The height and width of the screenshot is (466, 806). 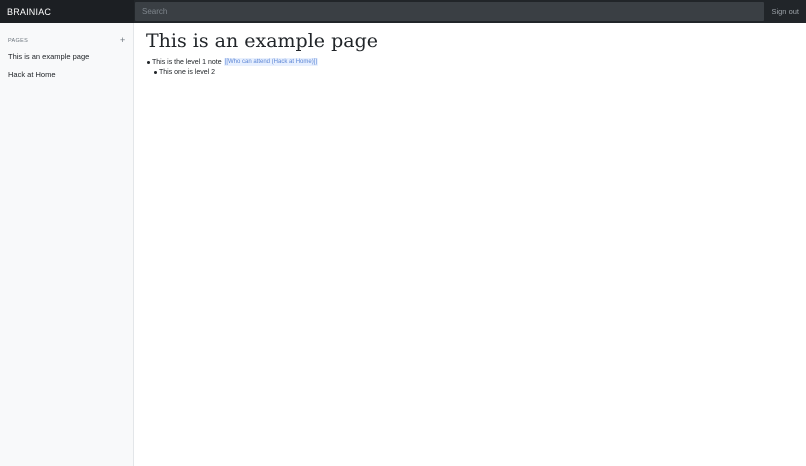 What do you see at coordinates (271, 62) in the screenshot?
I see `page-reference-link: [[Who can attend (Hack at Home)]]` at bounding box center [271, 62].